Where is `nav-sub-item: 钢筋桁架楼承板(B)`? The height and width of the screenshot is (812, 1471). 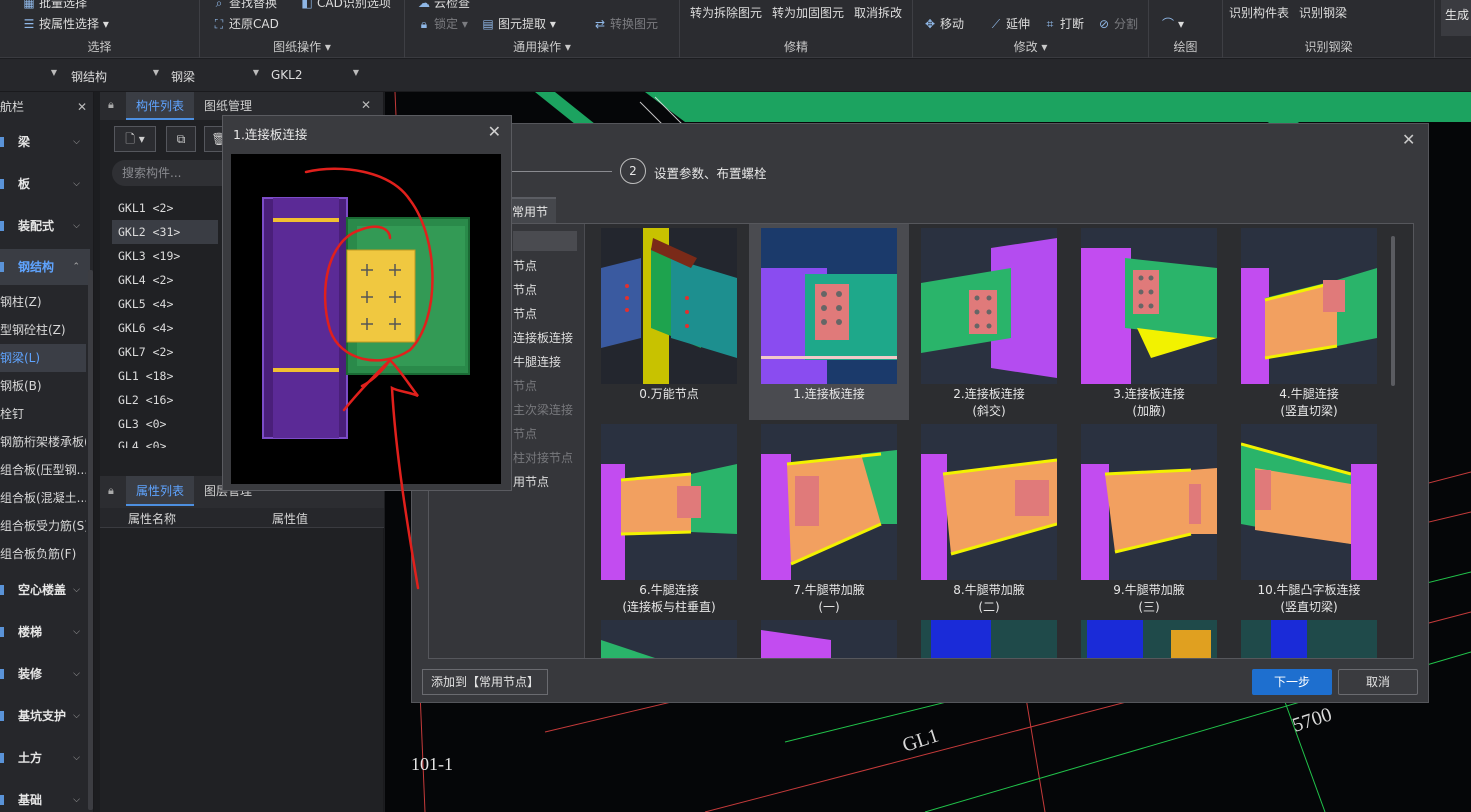 nav-sub-item: 钢筋桁架楼承板(B) is located at coordinates (43, 442).